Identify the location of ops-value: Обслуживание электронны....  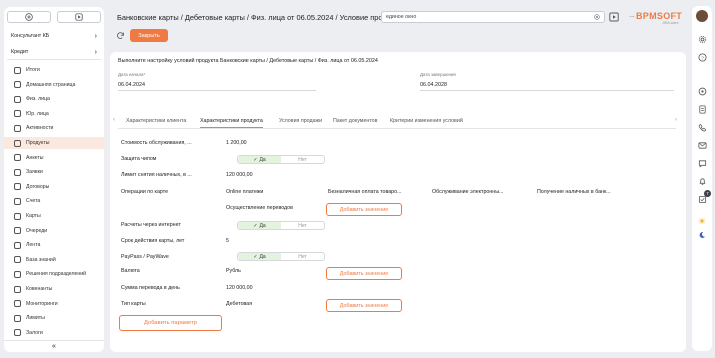
(467, 192).